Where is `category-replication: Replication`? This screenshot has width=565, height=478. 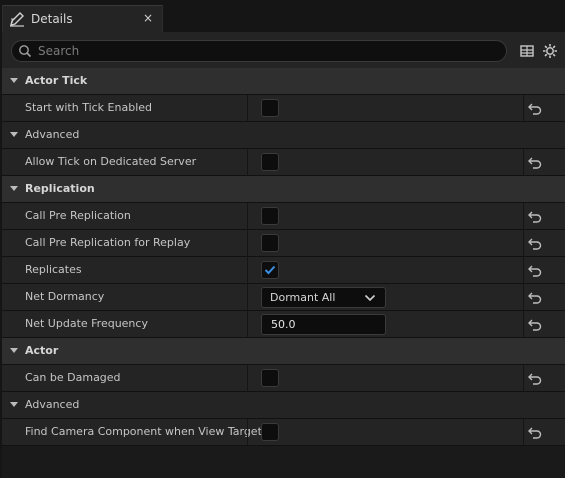 category-replication: Replication is located at coordinates (283, 189).